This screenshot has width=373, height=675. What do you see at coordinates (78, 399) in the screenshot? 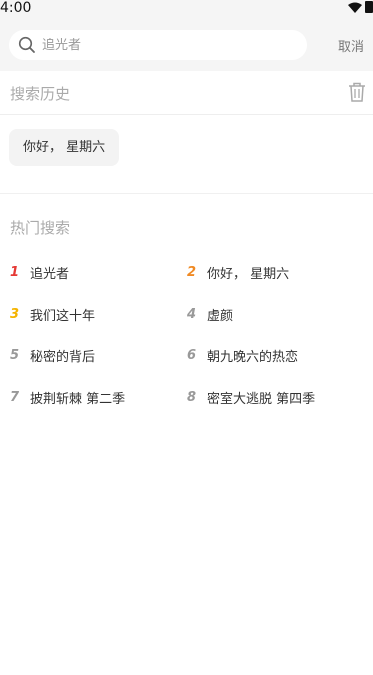
I see `hot-label: 披荆斩棘 第二季` at bounding box center [78, 399].